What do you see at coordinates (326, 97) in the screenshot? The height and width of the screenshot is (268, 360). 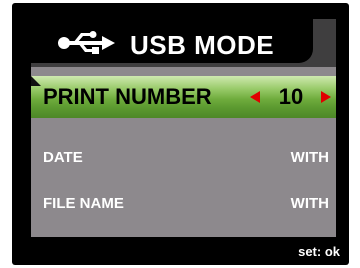 I see `arrow-right-icon` at bounding box center [326, 97].